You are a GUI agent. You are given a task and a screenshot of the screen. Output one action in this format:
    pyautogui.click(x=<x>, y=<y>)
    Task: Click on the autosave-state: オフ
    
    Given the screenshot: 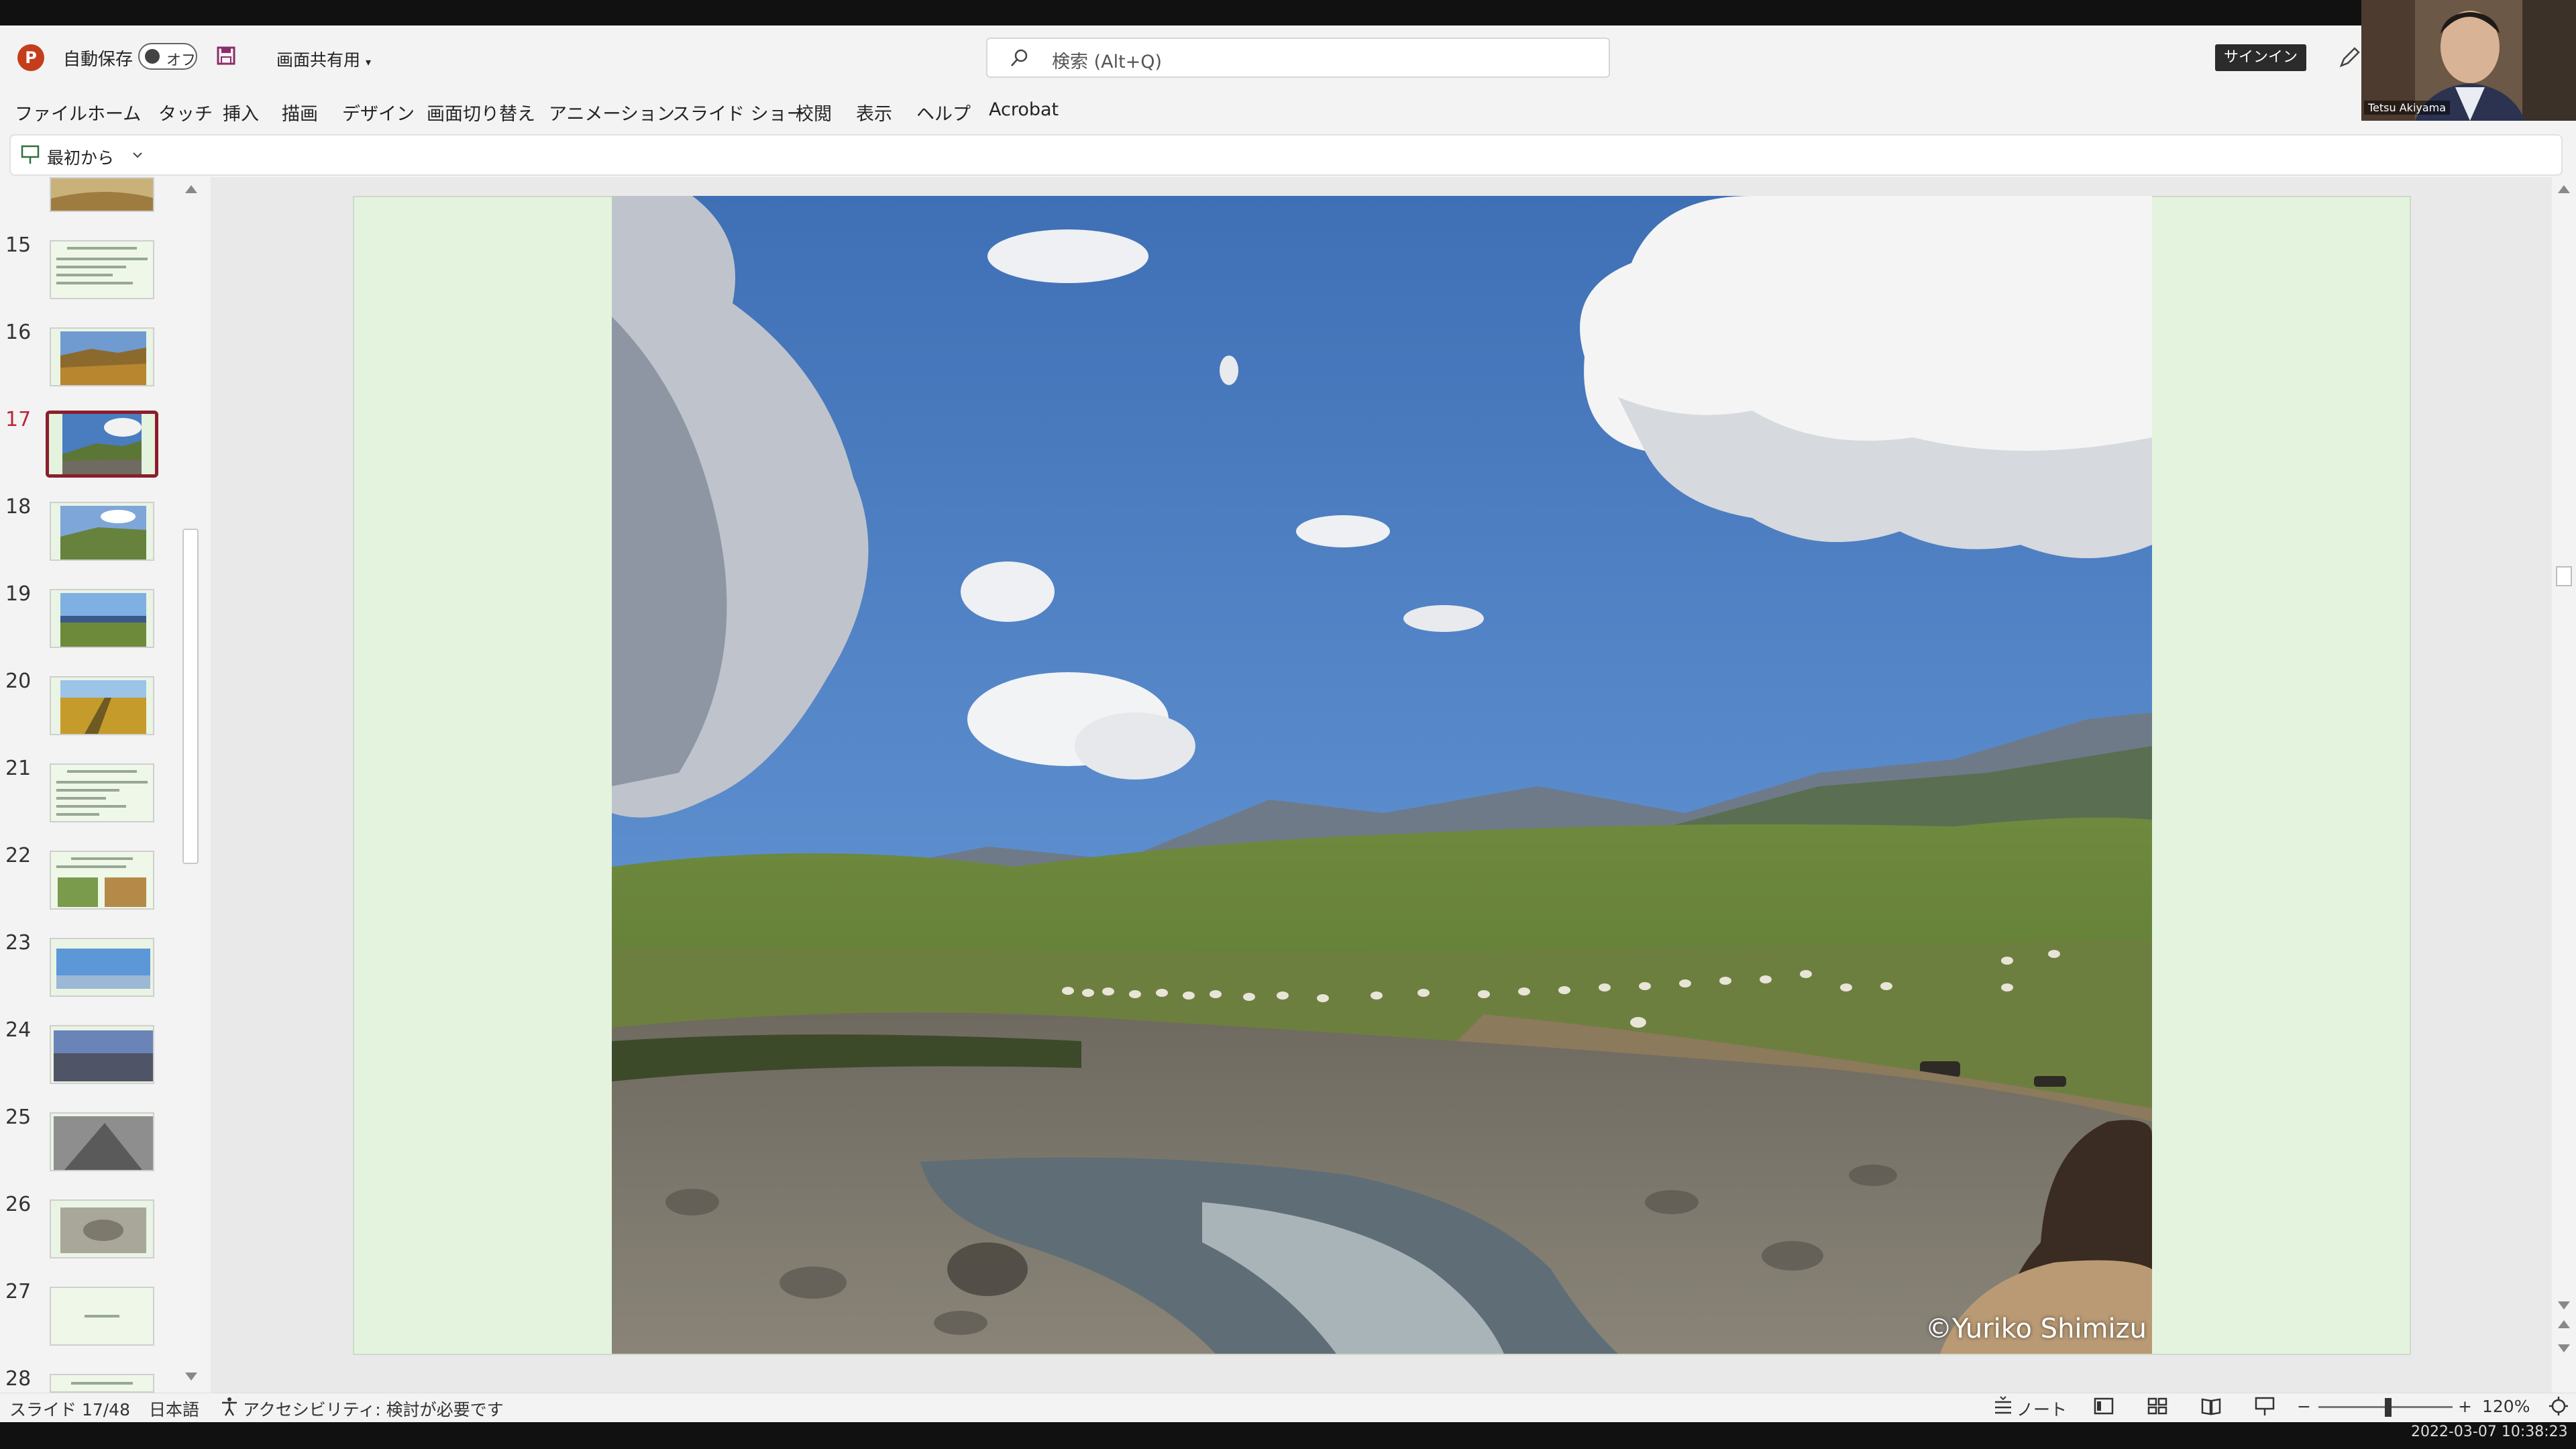 What is the action you would take?
    pyautogui.click(x=181, y=60)
    